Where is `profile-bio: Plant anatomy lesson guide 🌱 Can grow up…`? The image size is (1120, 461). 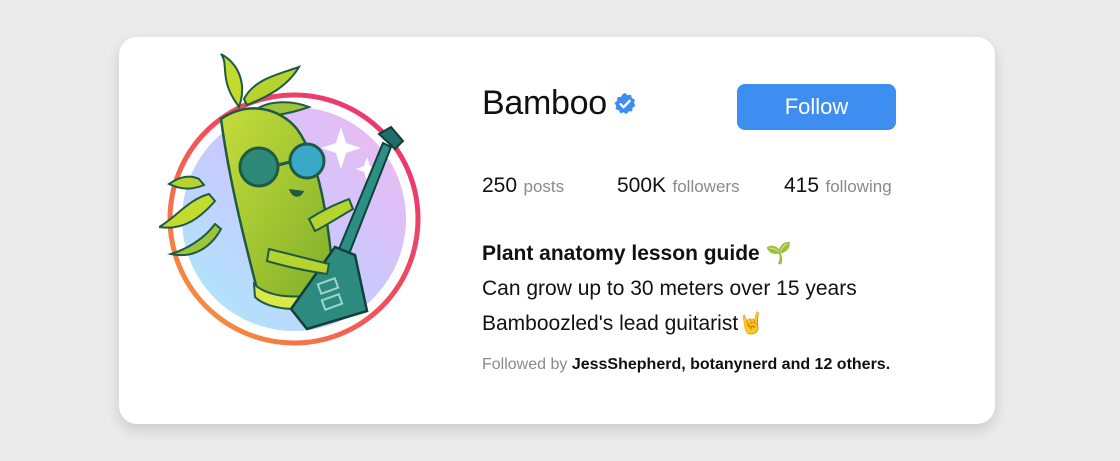 profile-bio: Plant anatomy lesson guide 🌱 Can grow up… is located at coordinates (722, 288).